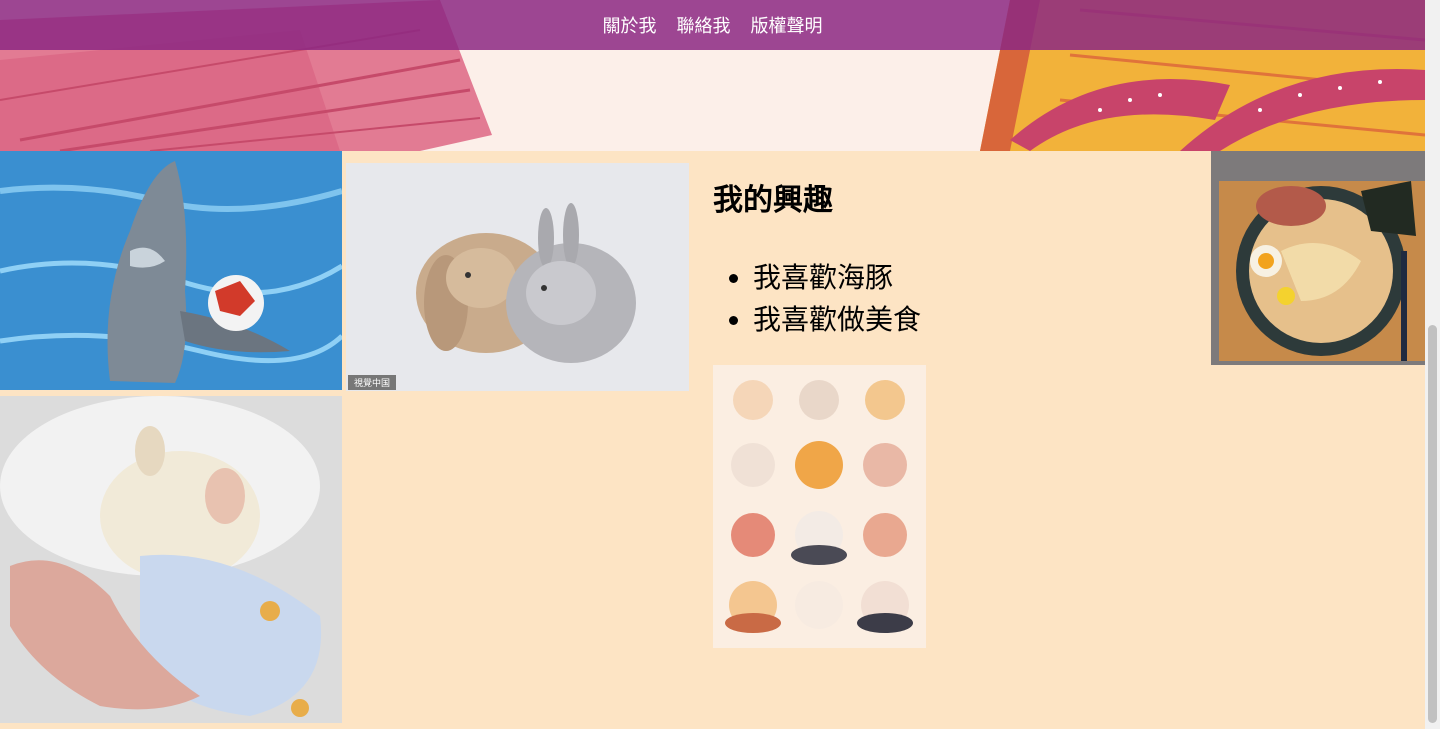 This screenshot has height=729, width=1440. I want to click on page-scrollbar, so click(1432, 364).